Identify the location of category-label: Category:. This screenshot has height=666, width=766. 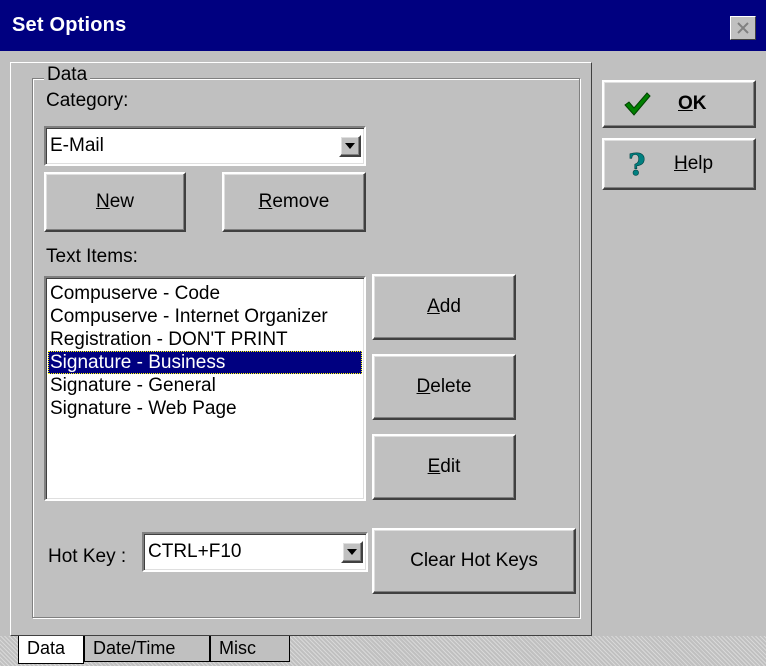
(87, 100).